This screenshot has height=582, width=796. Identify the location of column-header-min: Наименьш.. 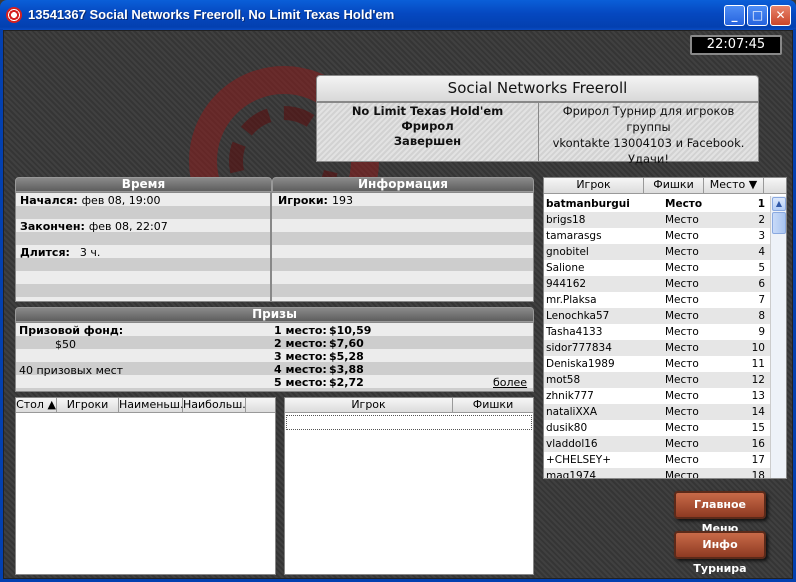
(151, 405).